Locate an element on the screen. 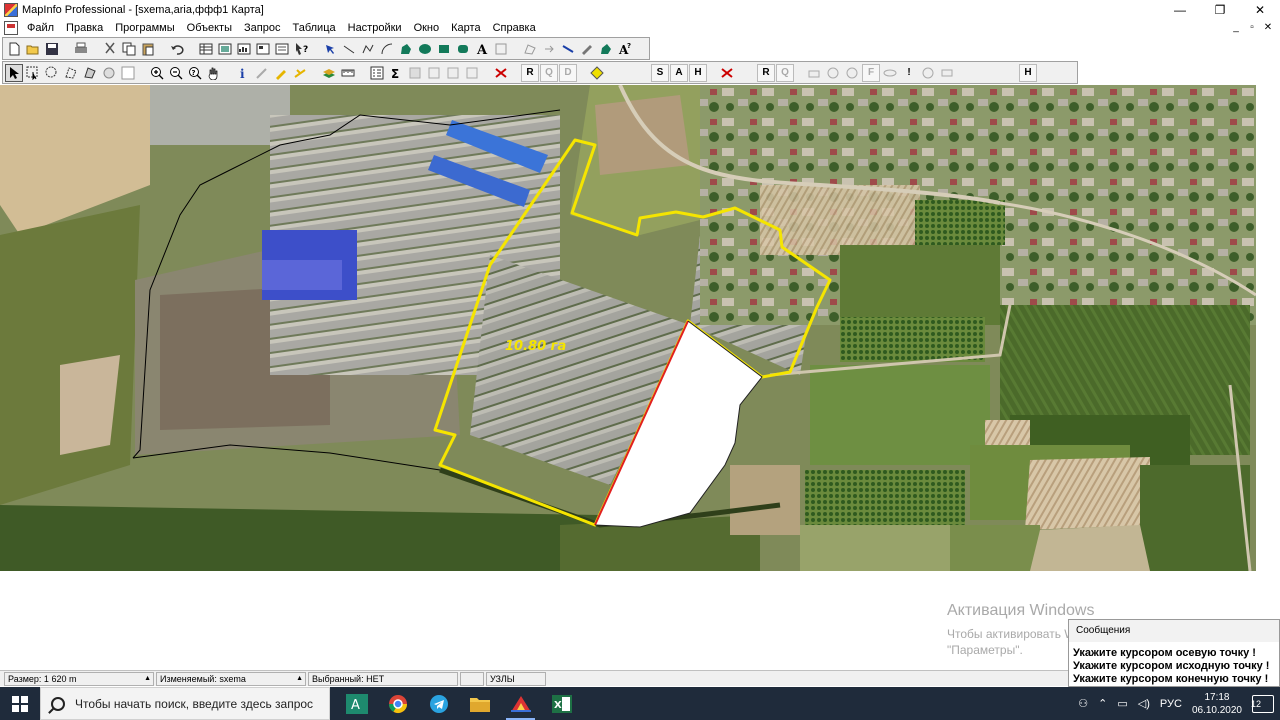 Image resolution: width=1280 pixels, height=720 pixels. q2-button: Q is located at coordinates (785, 72).